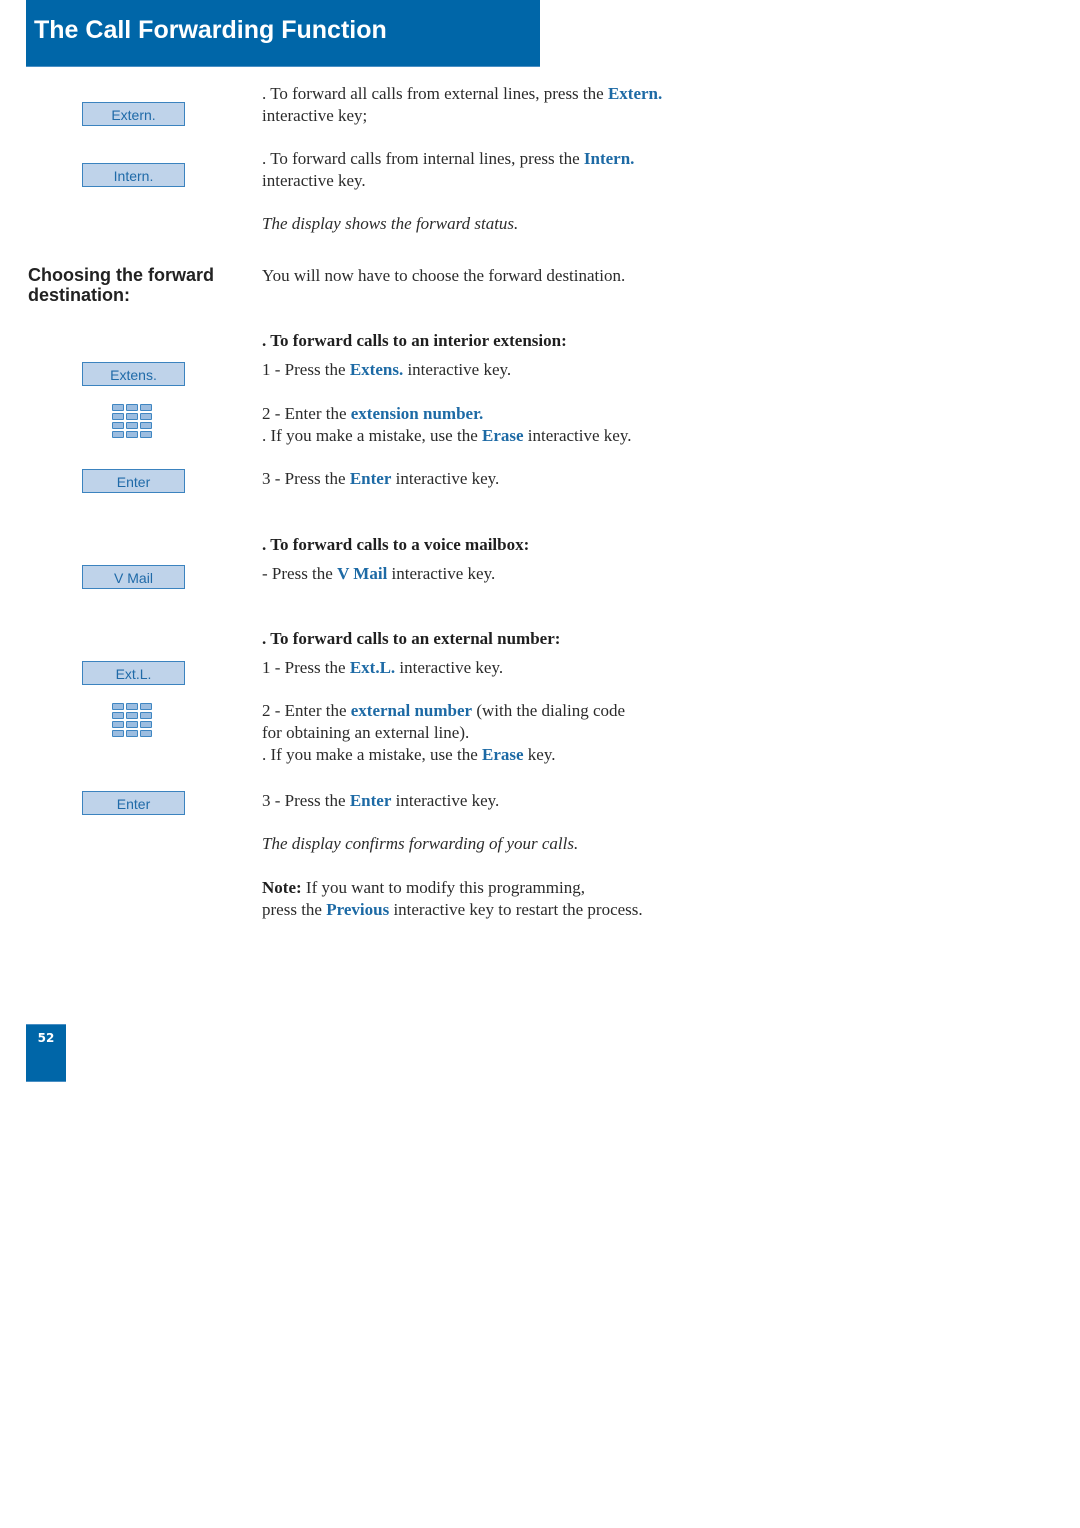 The width and height of the screenshot is (1080, 1528). I want to click on key-ref-external-number: external number, so click(411, 710).